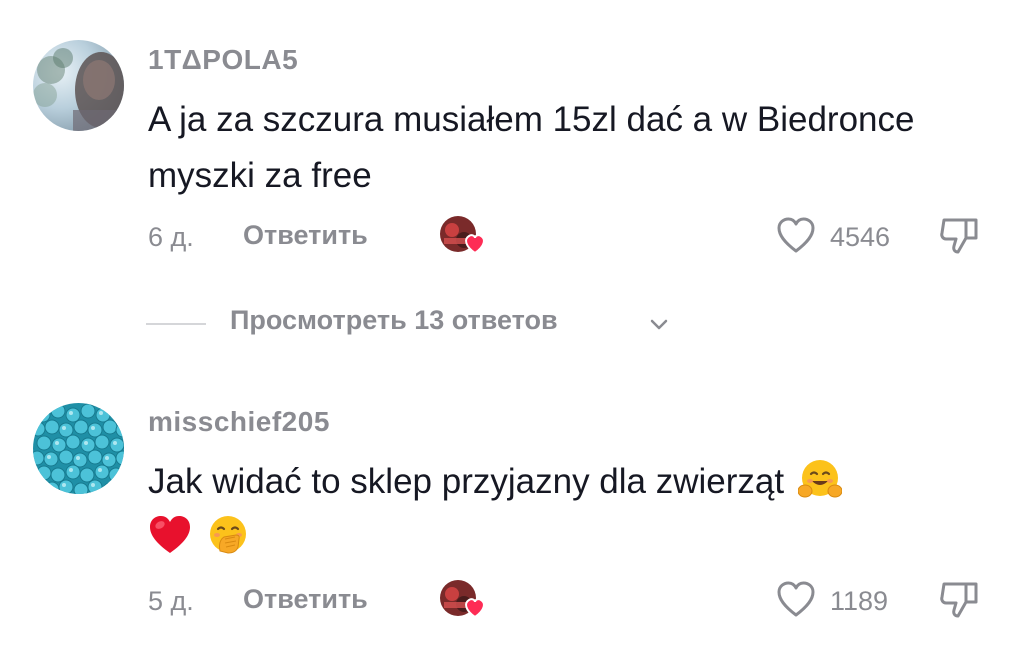 The height and width of the screenshot is (659, 1024). I want to click on avatar-image, so click(78, 448).